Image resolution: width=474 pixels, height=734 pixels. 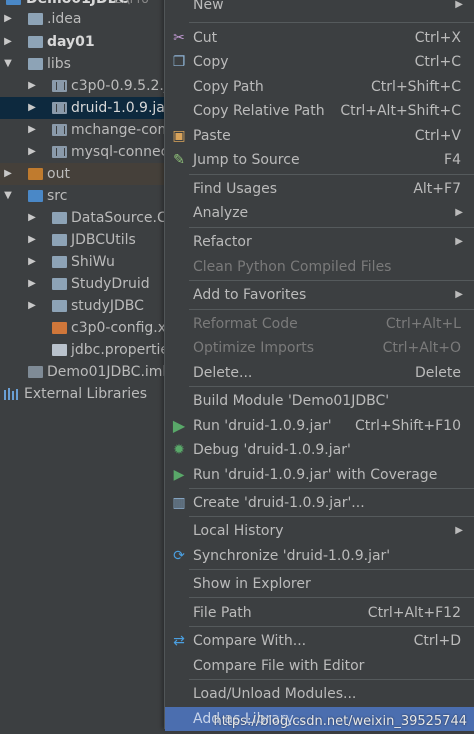 I want to click on tree-row-studydruid: ▶ StudyDruid, so click(x=82, y=284).